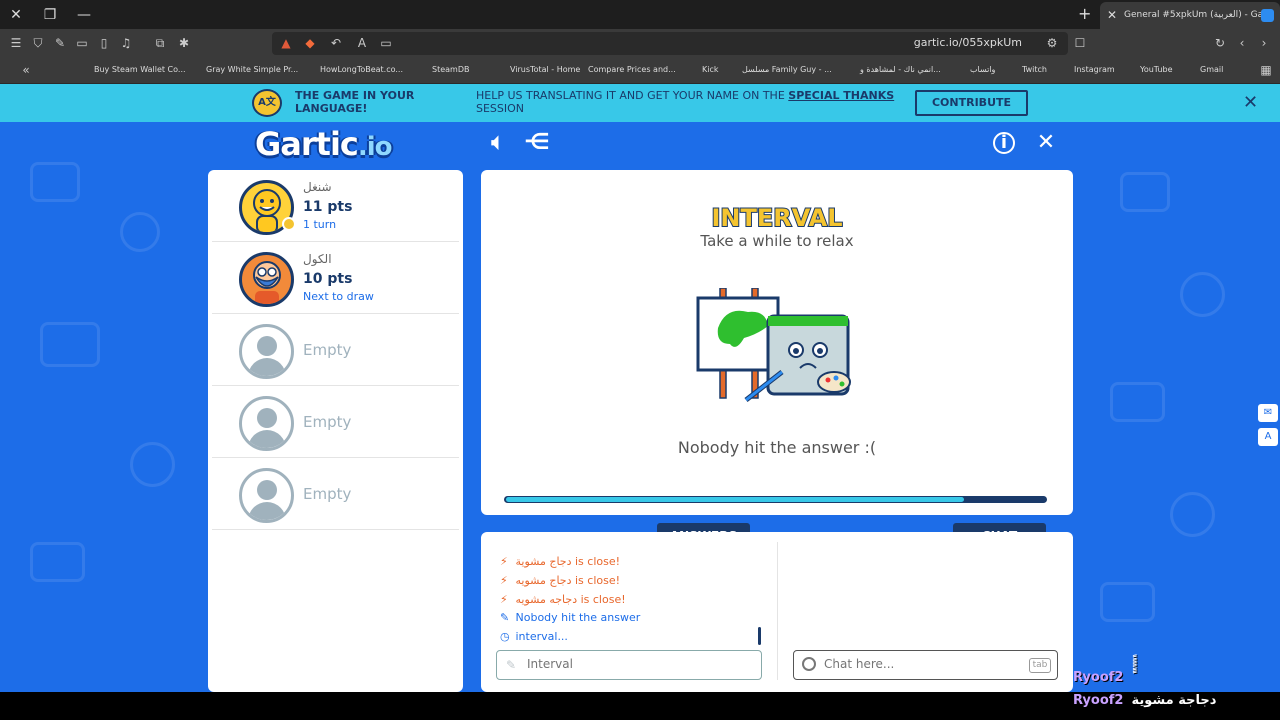 The image size is (1280, 720). Describe the element at coordinates (1144, 700) in the screenshot. I see `stream-chat-line: Ryoof2 دجاجة مشوية` at that location.